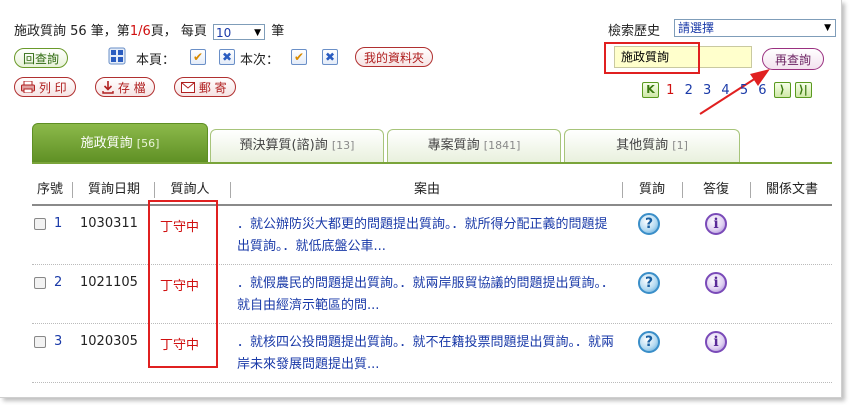 The image size is (850, 405). Describe the element at coordinates (212, 88) in the screenshot. I see `mail-label: 郵 寄` at that location.